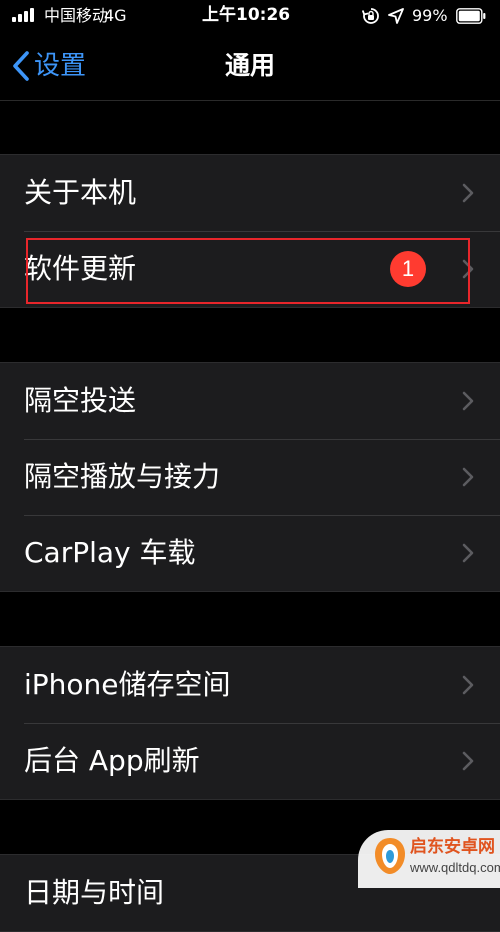  I want to click on orientation-lock-icon, so click(370, 16).